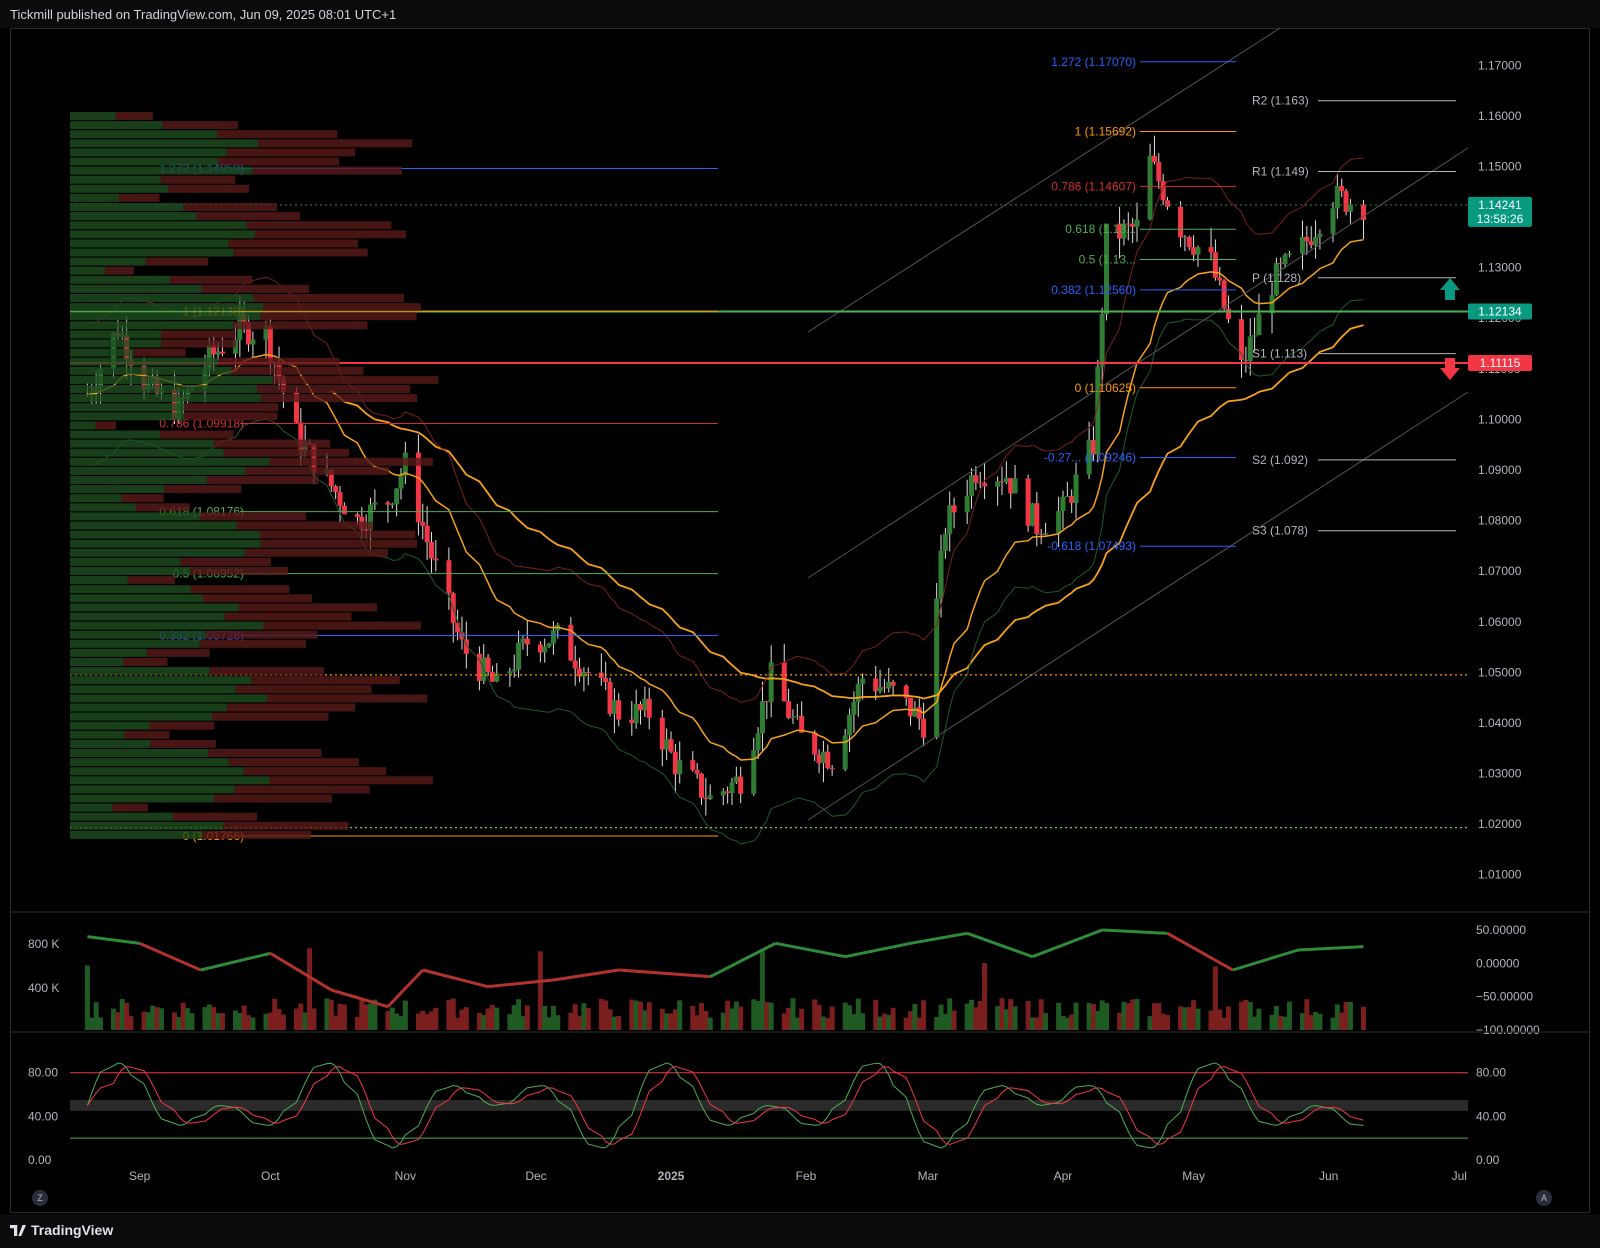 This screenshot has height=1248, width=1600. I want to click on oscillator-axis-tick: 50.00000, so click(1501, 930).